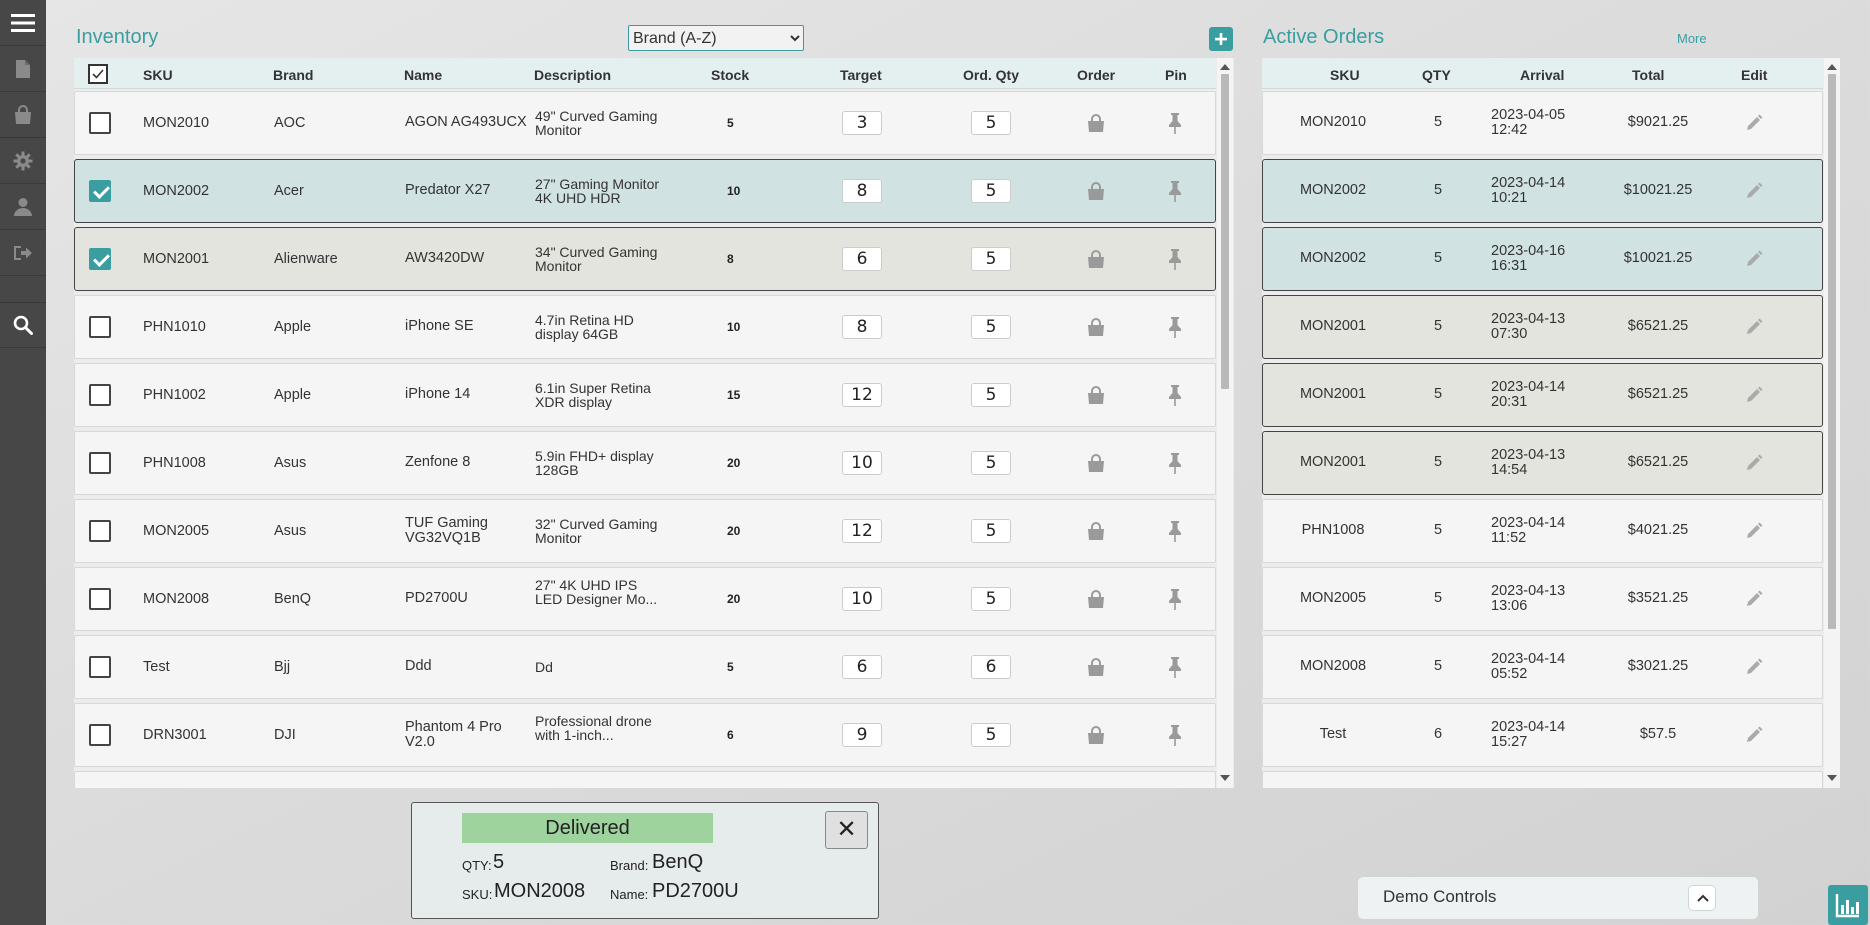 Image resolution: width=1870 pixels, height=925 pixels. I want to click on orders-scroll-down-arrow, so click(1832, 778).